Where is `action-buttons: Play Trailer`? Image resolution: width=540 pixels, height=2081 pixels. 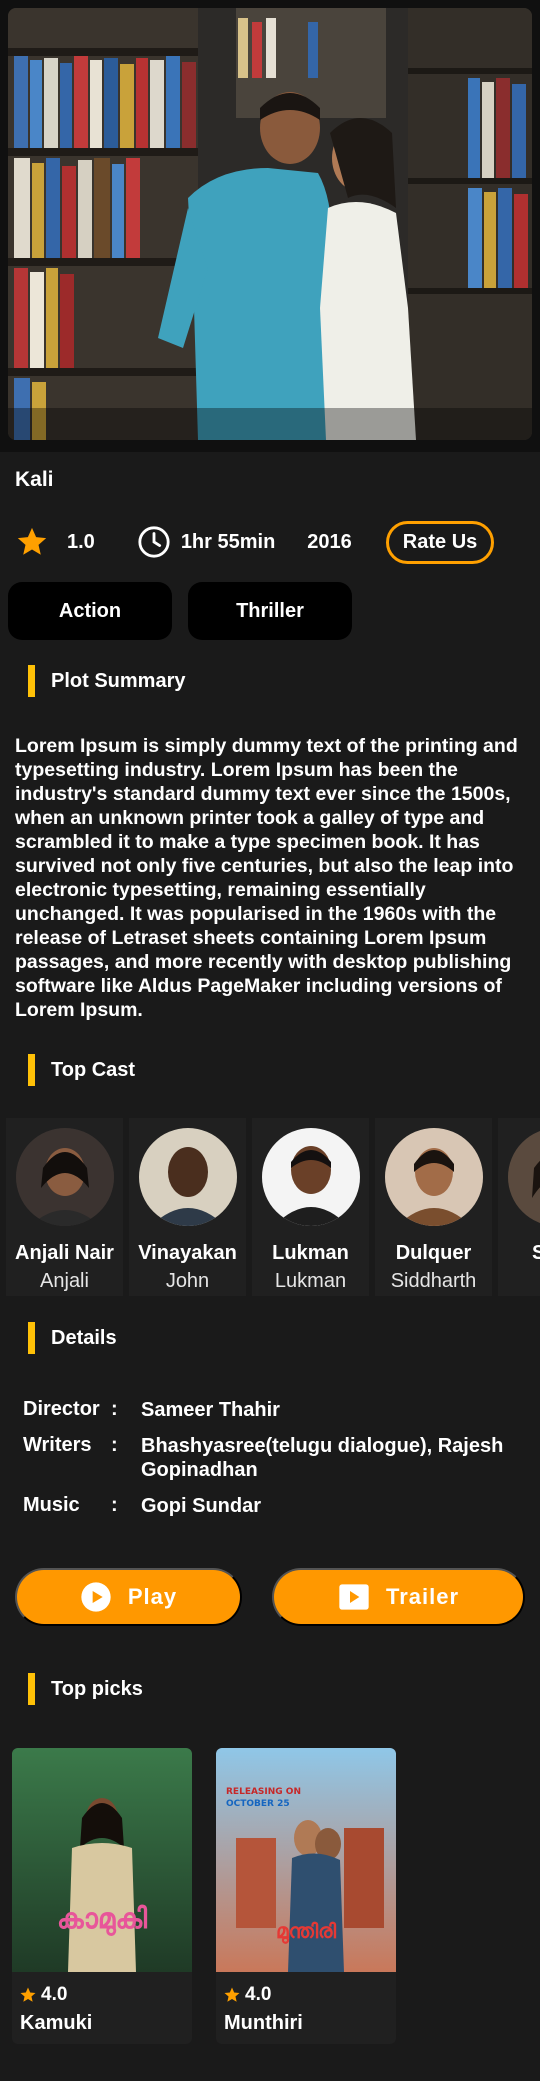 action-buttons: Play Trailer is located at coordinates (270, 1597).